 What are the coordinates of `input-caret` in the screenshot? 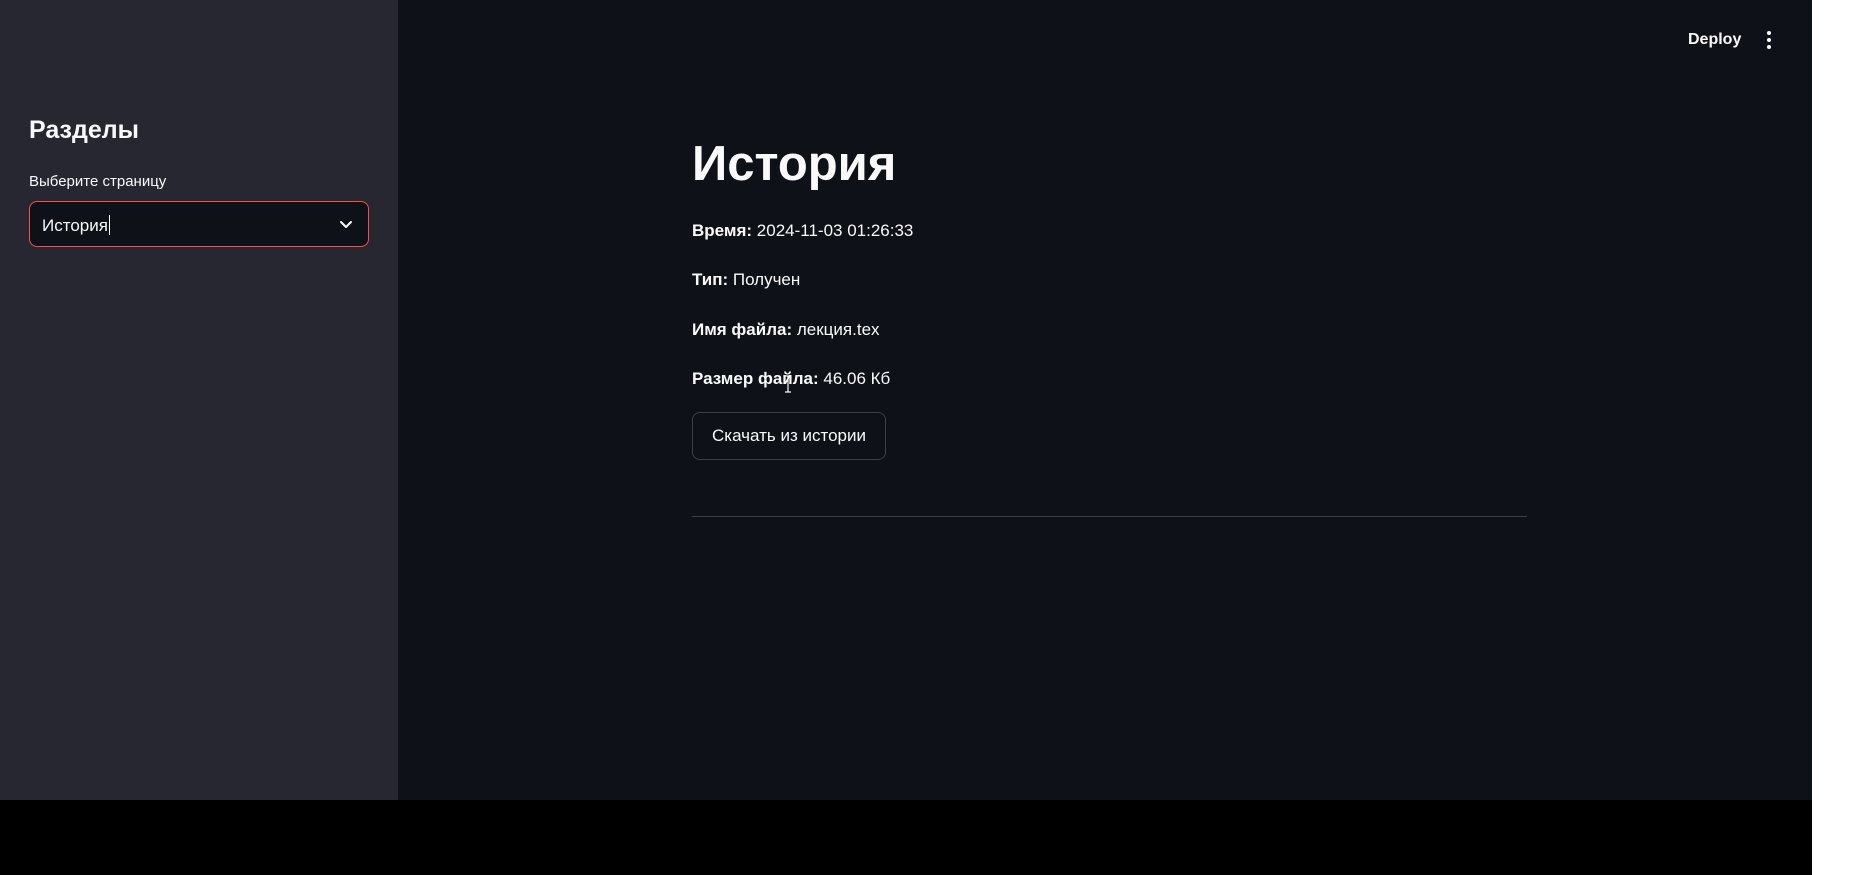 It's located at (109, 225).